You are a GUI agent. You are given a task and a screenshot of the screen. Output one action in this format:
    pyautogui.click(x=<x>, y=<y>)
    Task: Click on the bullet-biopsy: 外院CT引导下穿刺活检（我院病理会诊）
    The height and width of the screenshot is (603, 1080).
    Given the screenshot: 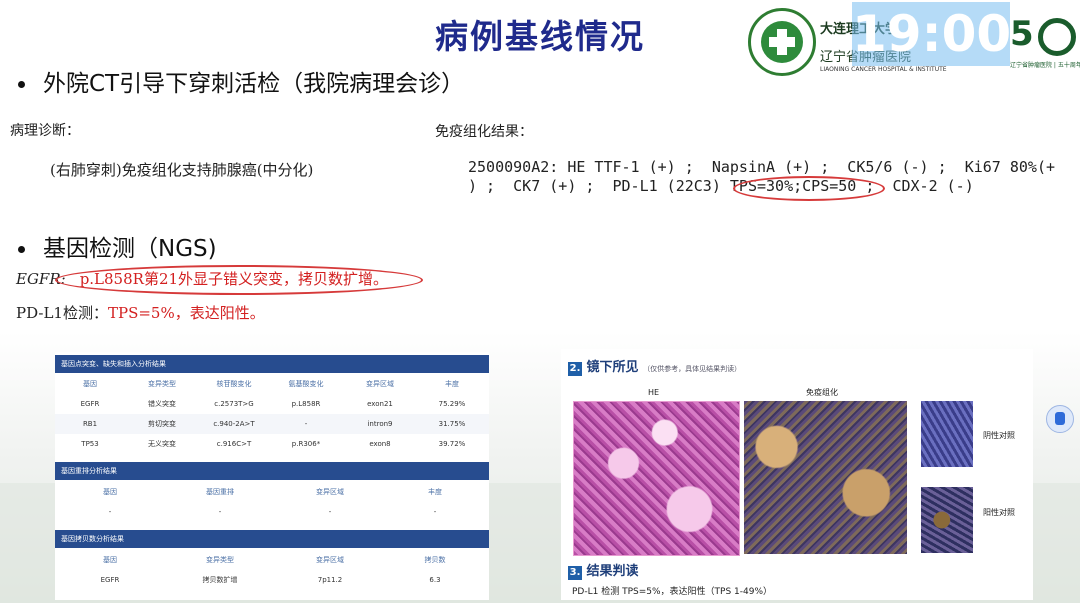 What is the action you would take?
    pyautogui.click(x=241, y=81)
    